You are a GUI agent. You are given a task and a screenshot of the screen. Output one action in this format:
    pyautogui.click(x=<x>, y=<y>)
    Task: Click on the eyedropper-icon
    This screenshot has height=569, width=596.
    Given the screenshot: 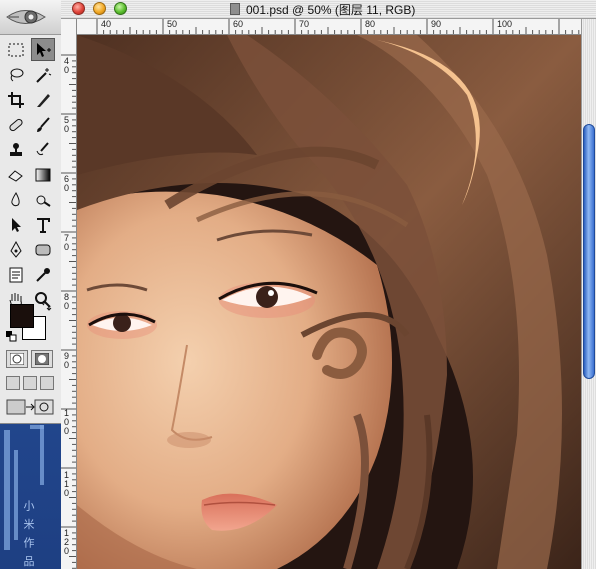 What is the action you would take?
    pyautogui.click(x=43, y=274)
    